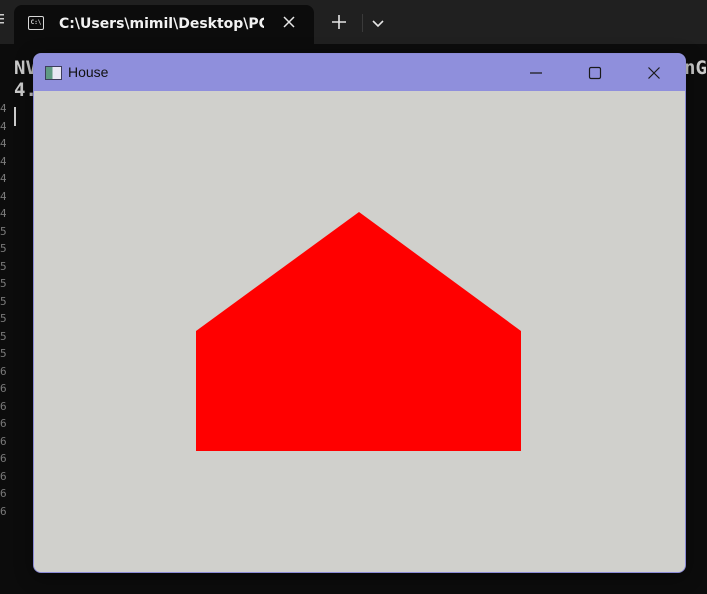 The image size is (707, 594). I want to click on terminal-tab-title: C:\Users\mimil\Desktop\PG3D, so click(161, 24).